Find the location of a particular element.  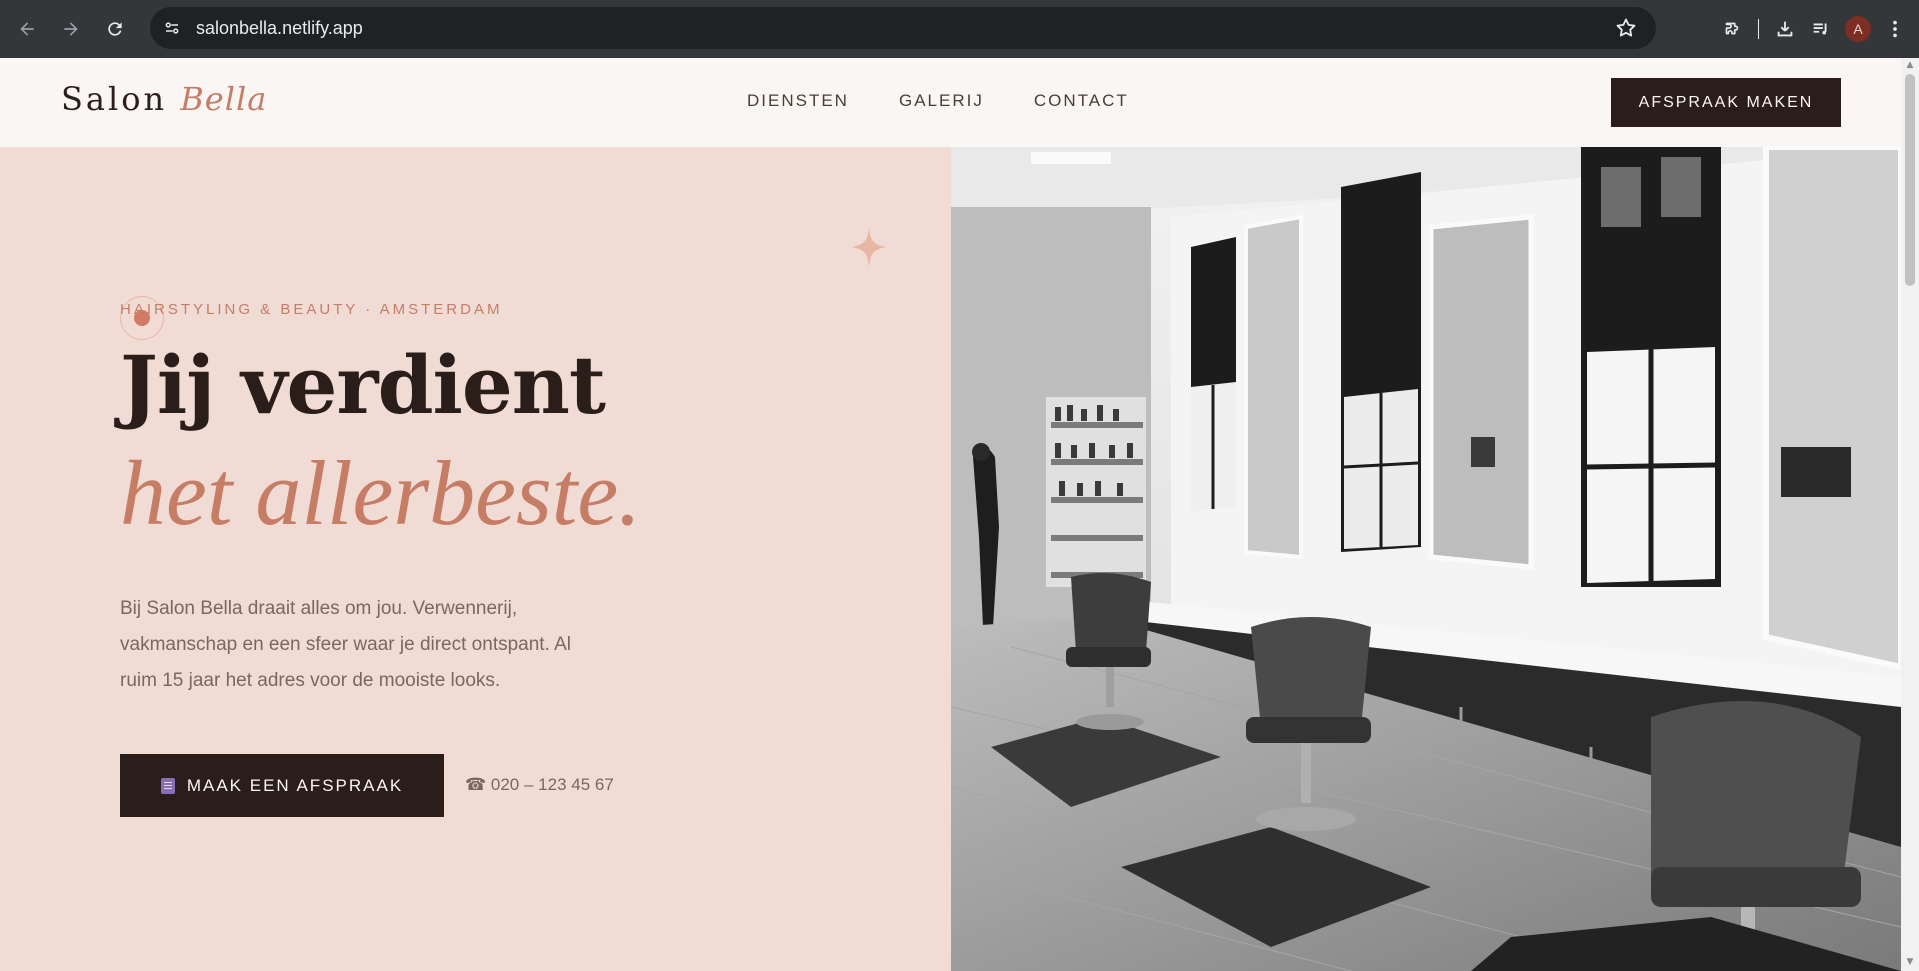

forward-button is located at coordinates (71, 29).